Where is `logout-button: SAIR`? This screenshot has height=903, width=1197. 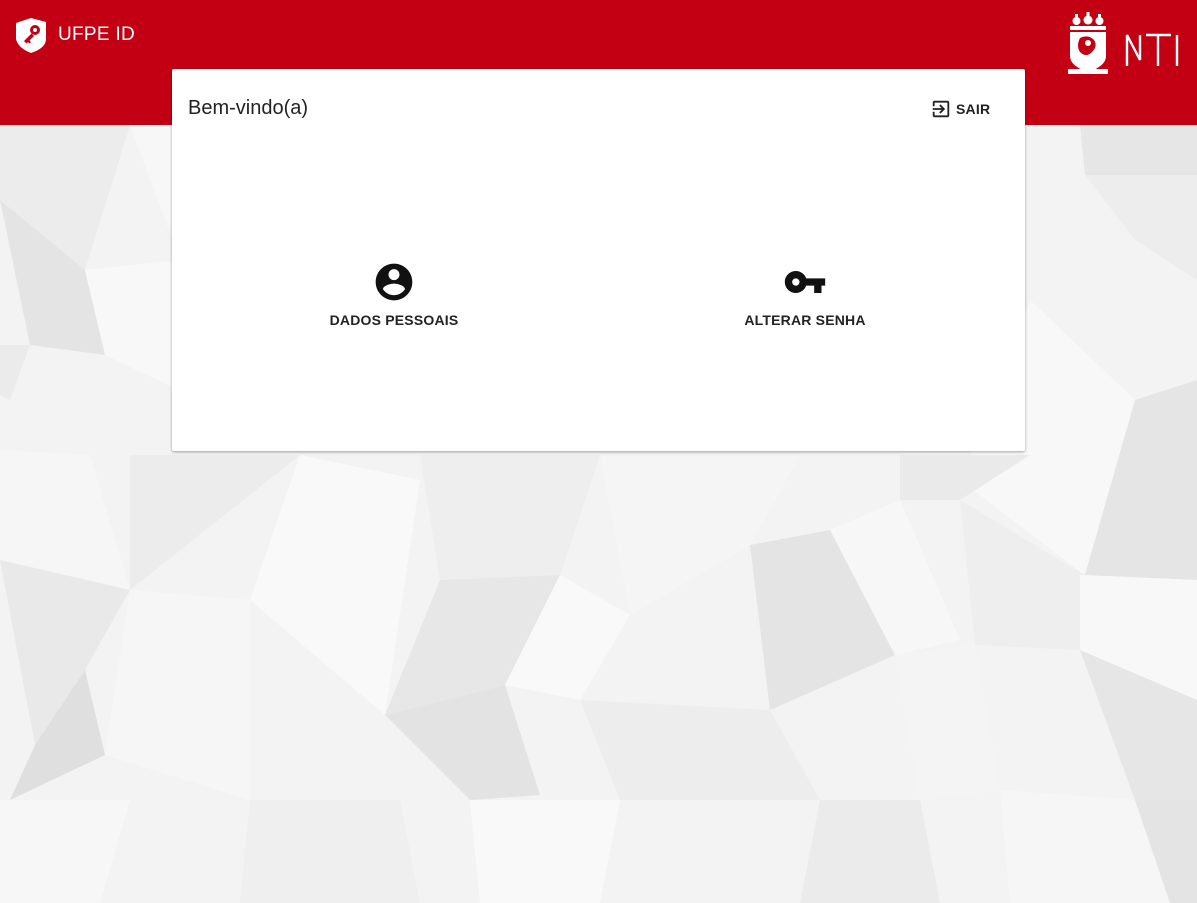
logout-button: SAIR is located at coordinates (960, 109).